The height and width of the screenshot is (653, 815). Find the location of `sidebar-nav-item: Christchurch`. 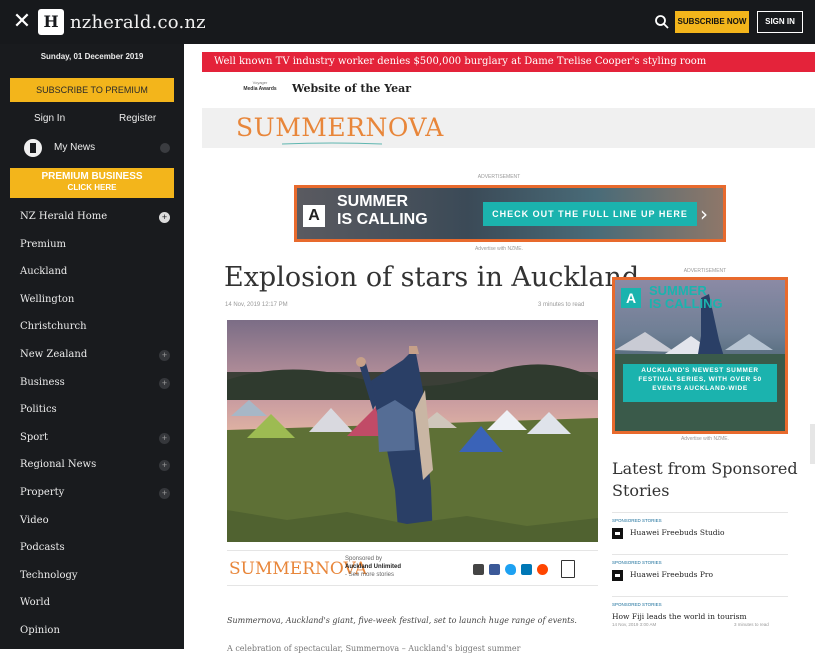

sidebar-nav-item: Christchurch is located at coordinates (92, 328).